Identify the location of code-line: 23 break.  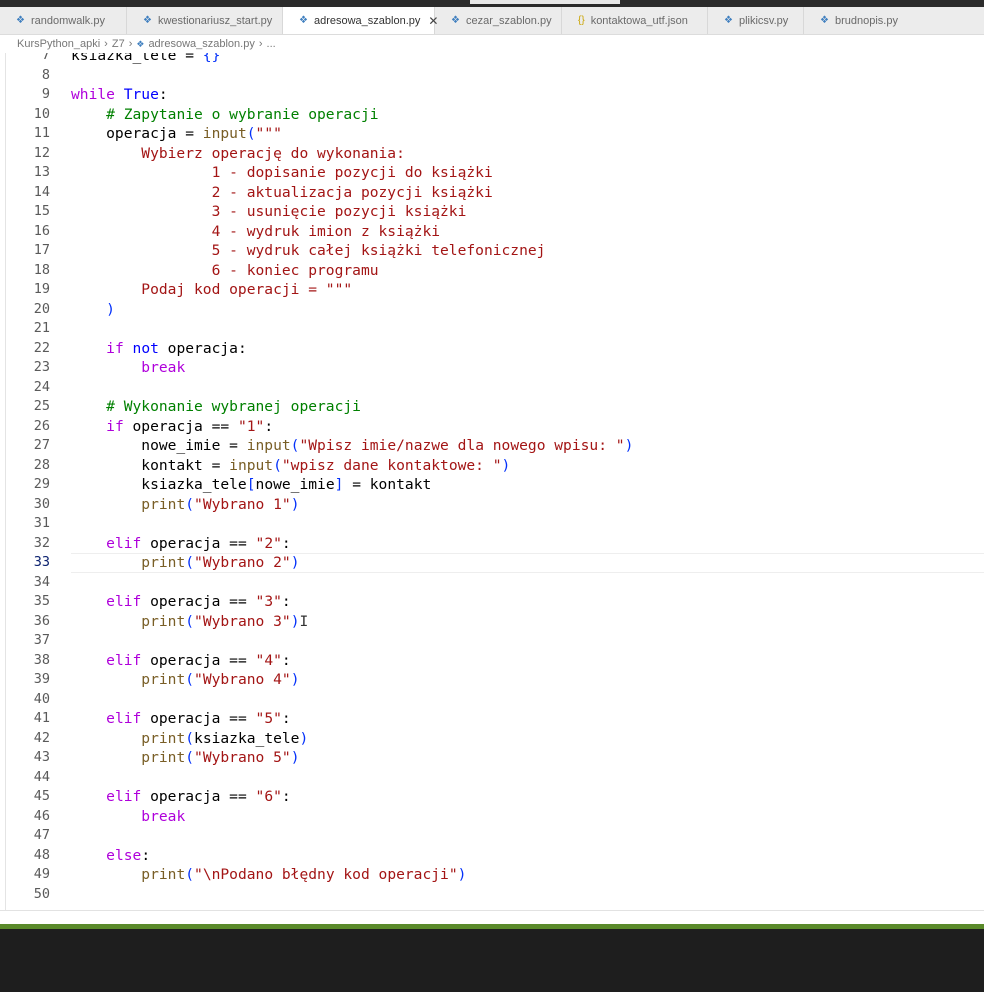
(492, 368).